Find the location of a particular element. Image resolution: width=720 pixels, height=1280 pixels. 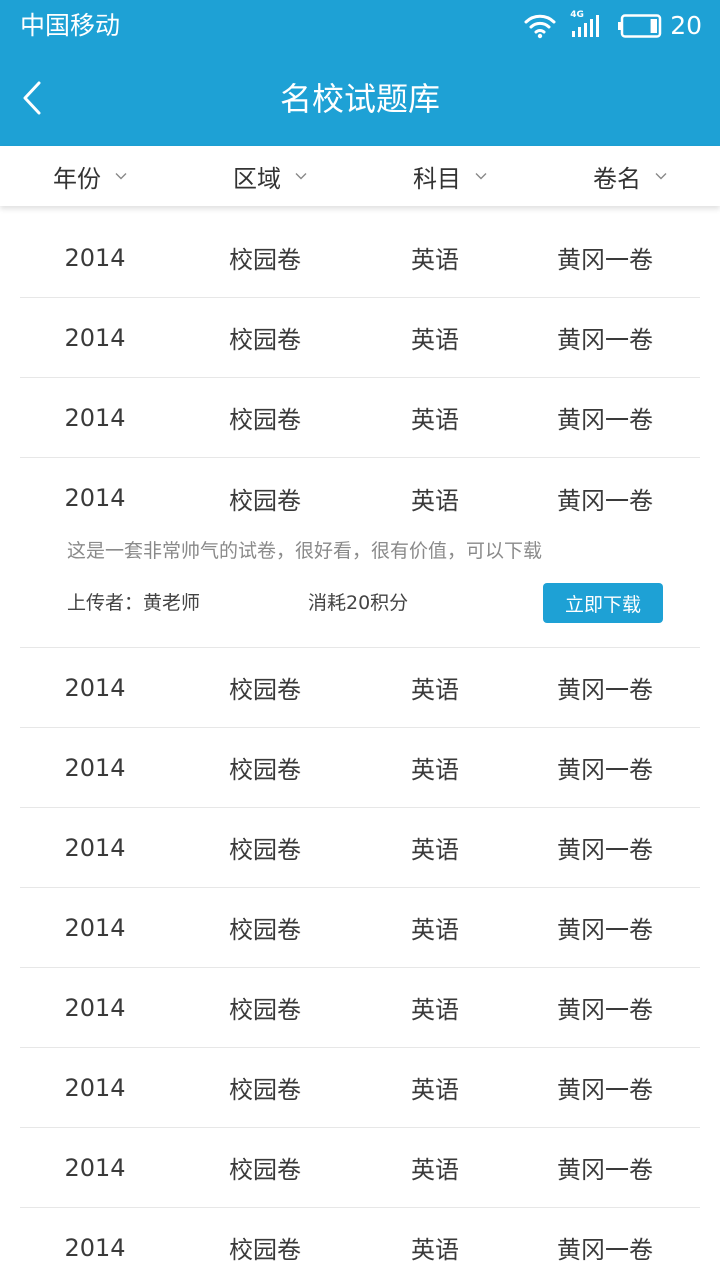

page-title: 名校试题库 is located at coordinates (359, 99).